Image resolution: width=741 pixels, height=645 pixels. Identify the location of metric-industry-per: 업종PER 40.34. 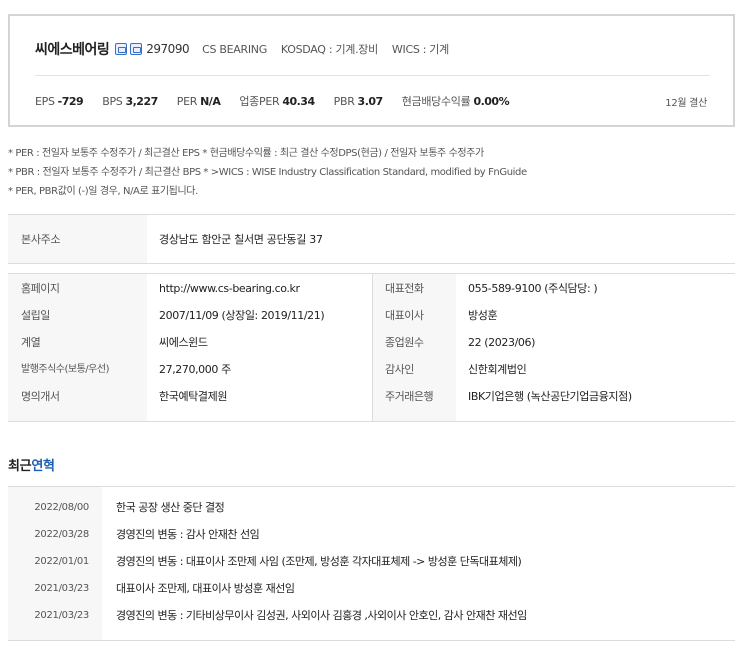
(277, 101).